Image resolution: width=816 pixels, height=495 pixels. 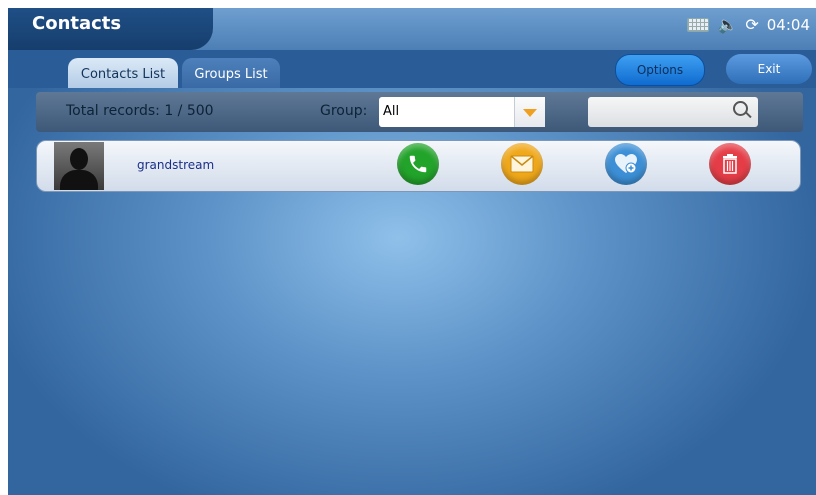 What do you see at coordinates (673, 112) in the screenshot?
I see `search-input` at bounding box center [673, 112].